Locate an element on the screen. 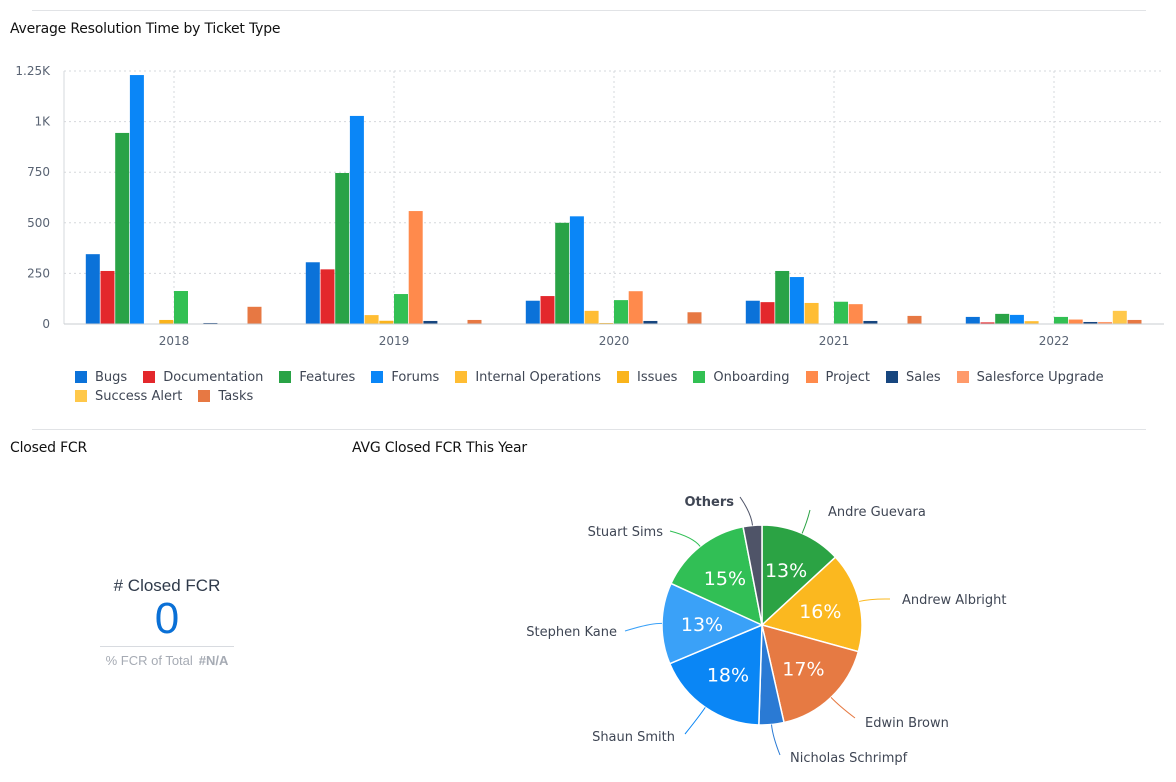 This screenshot has width=1176, height=782. bar-tasks-2019 is located at coordinates (474, 321).